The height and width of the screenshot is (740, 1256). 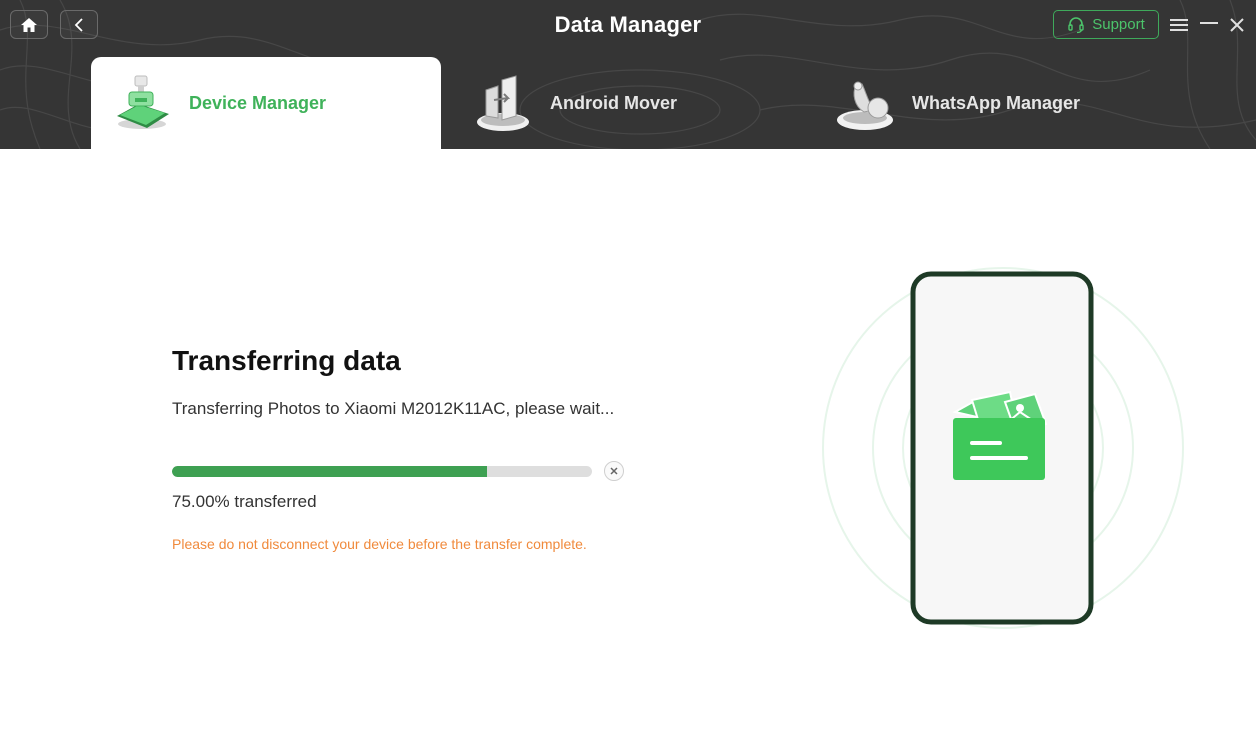 I want to click on minimize-icon, so click(x=1209, y=23).